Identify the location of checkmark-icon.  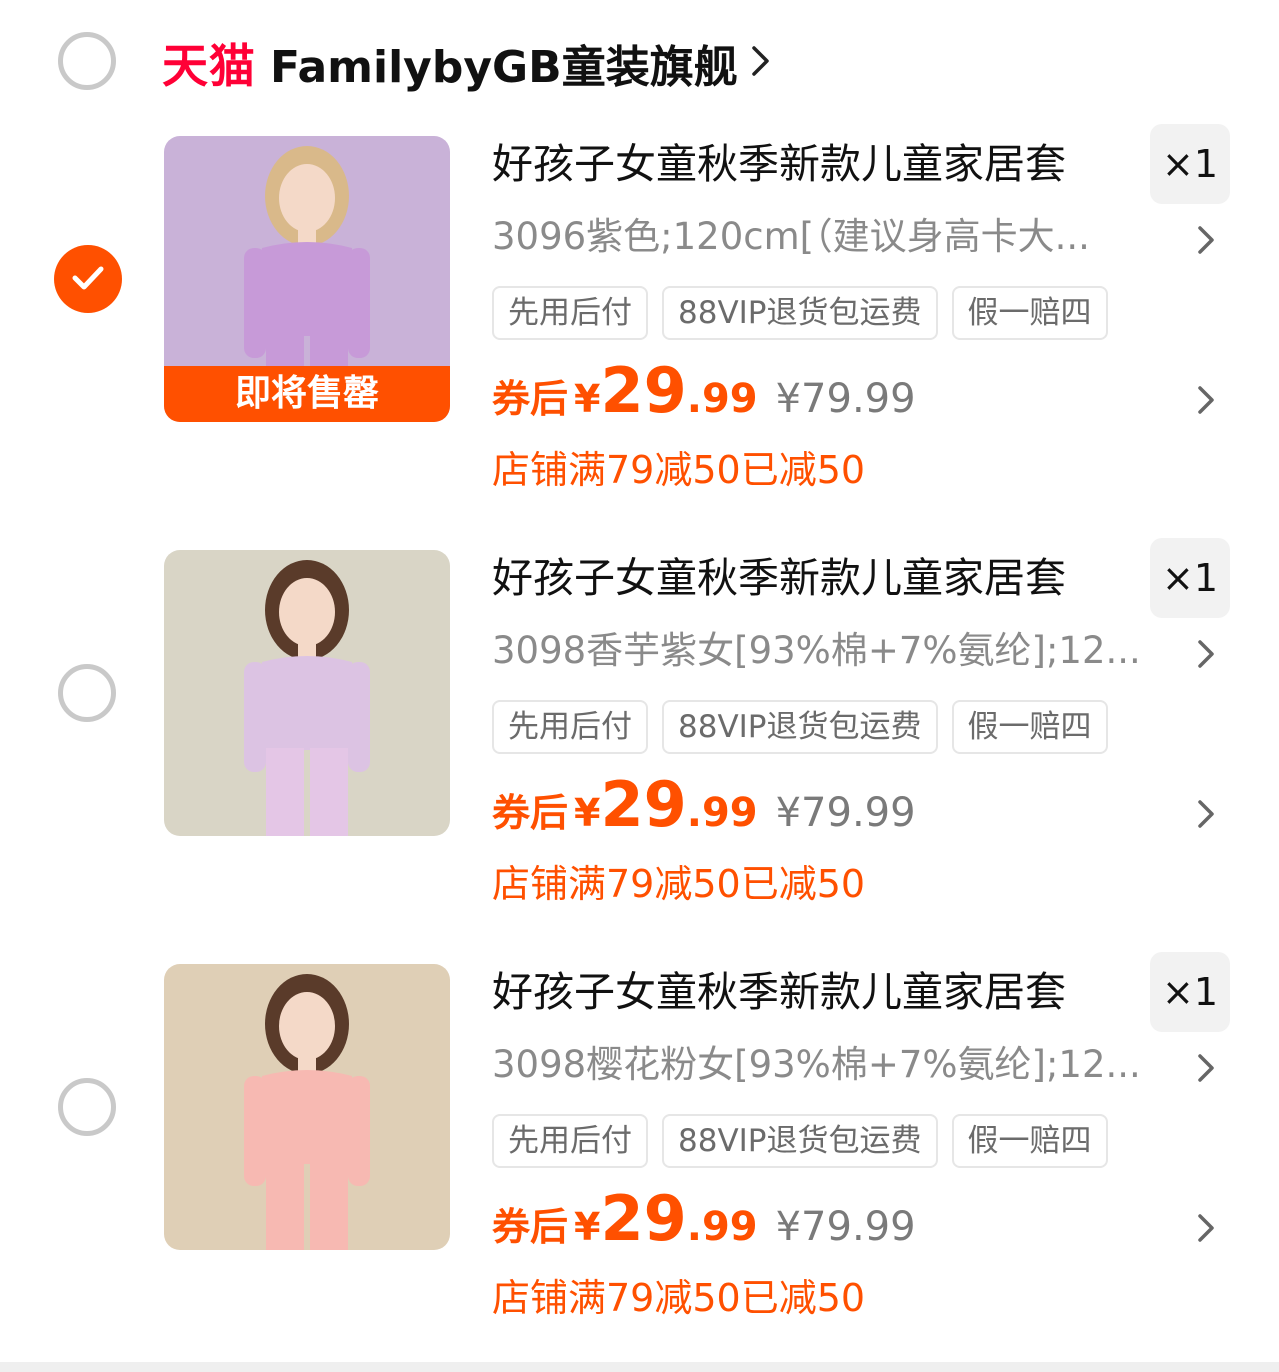
(88, 278).